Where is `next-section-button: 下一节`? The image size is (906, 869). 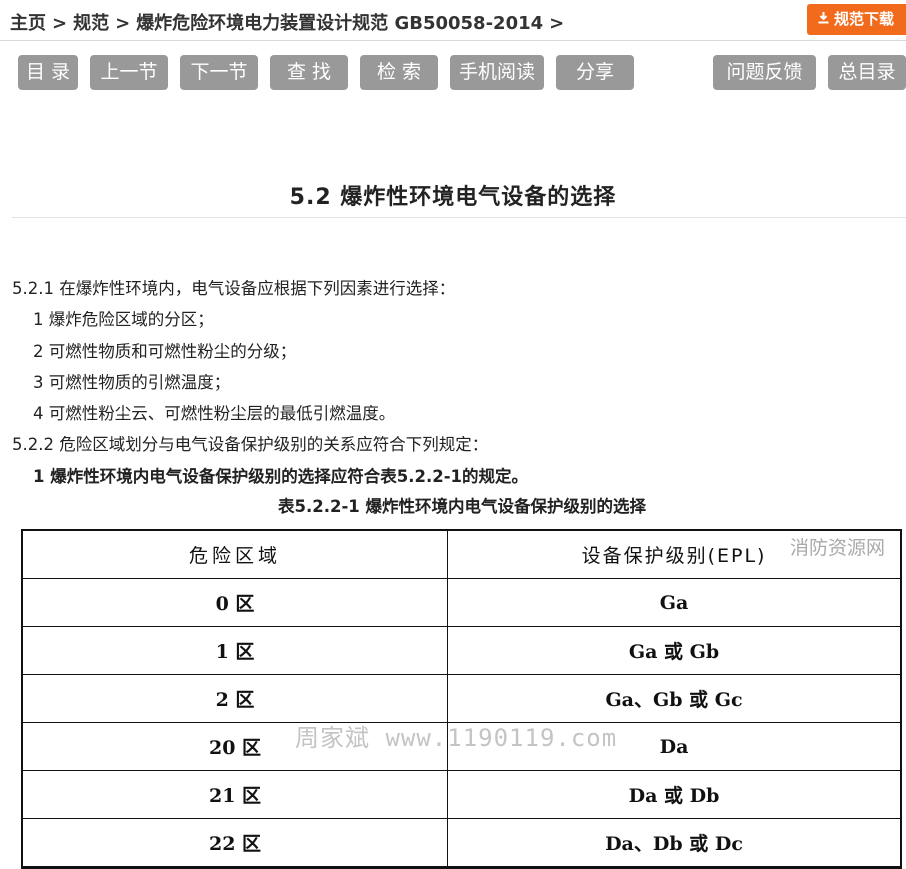
next-section-button: 下一节 is located at coordinates (219, 72).